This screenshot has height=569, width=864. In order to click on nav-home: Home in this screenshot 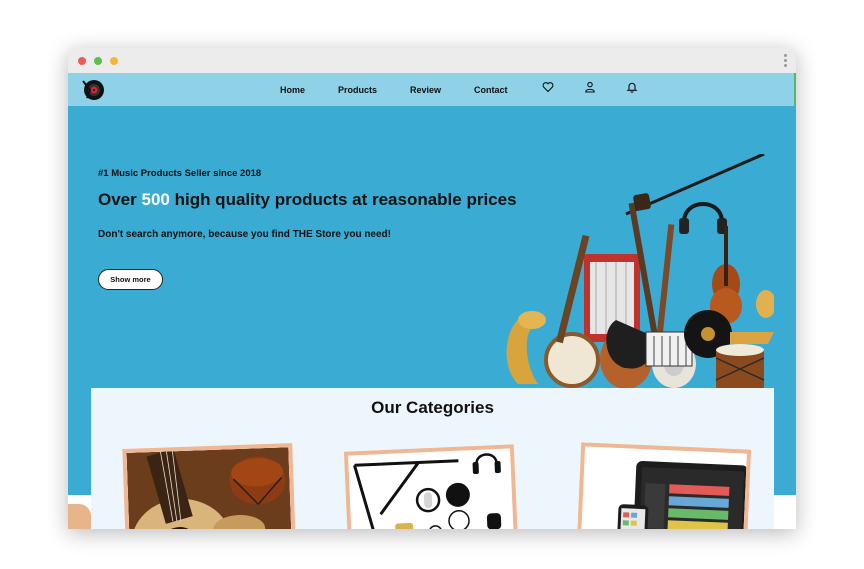, I will do `click(309, 90)`.